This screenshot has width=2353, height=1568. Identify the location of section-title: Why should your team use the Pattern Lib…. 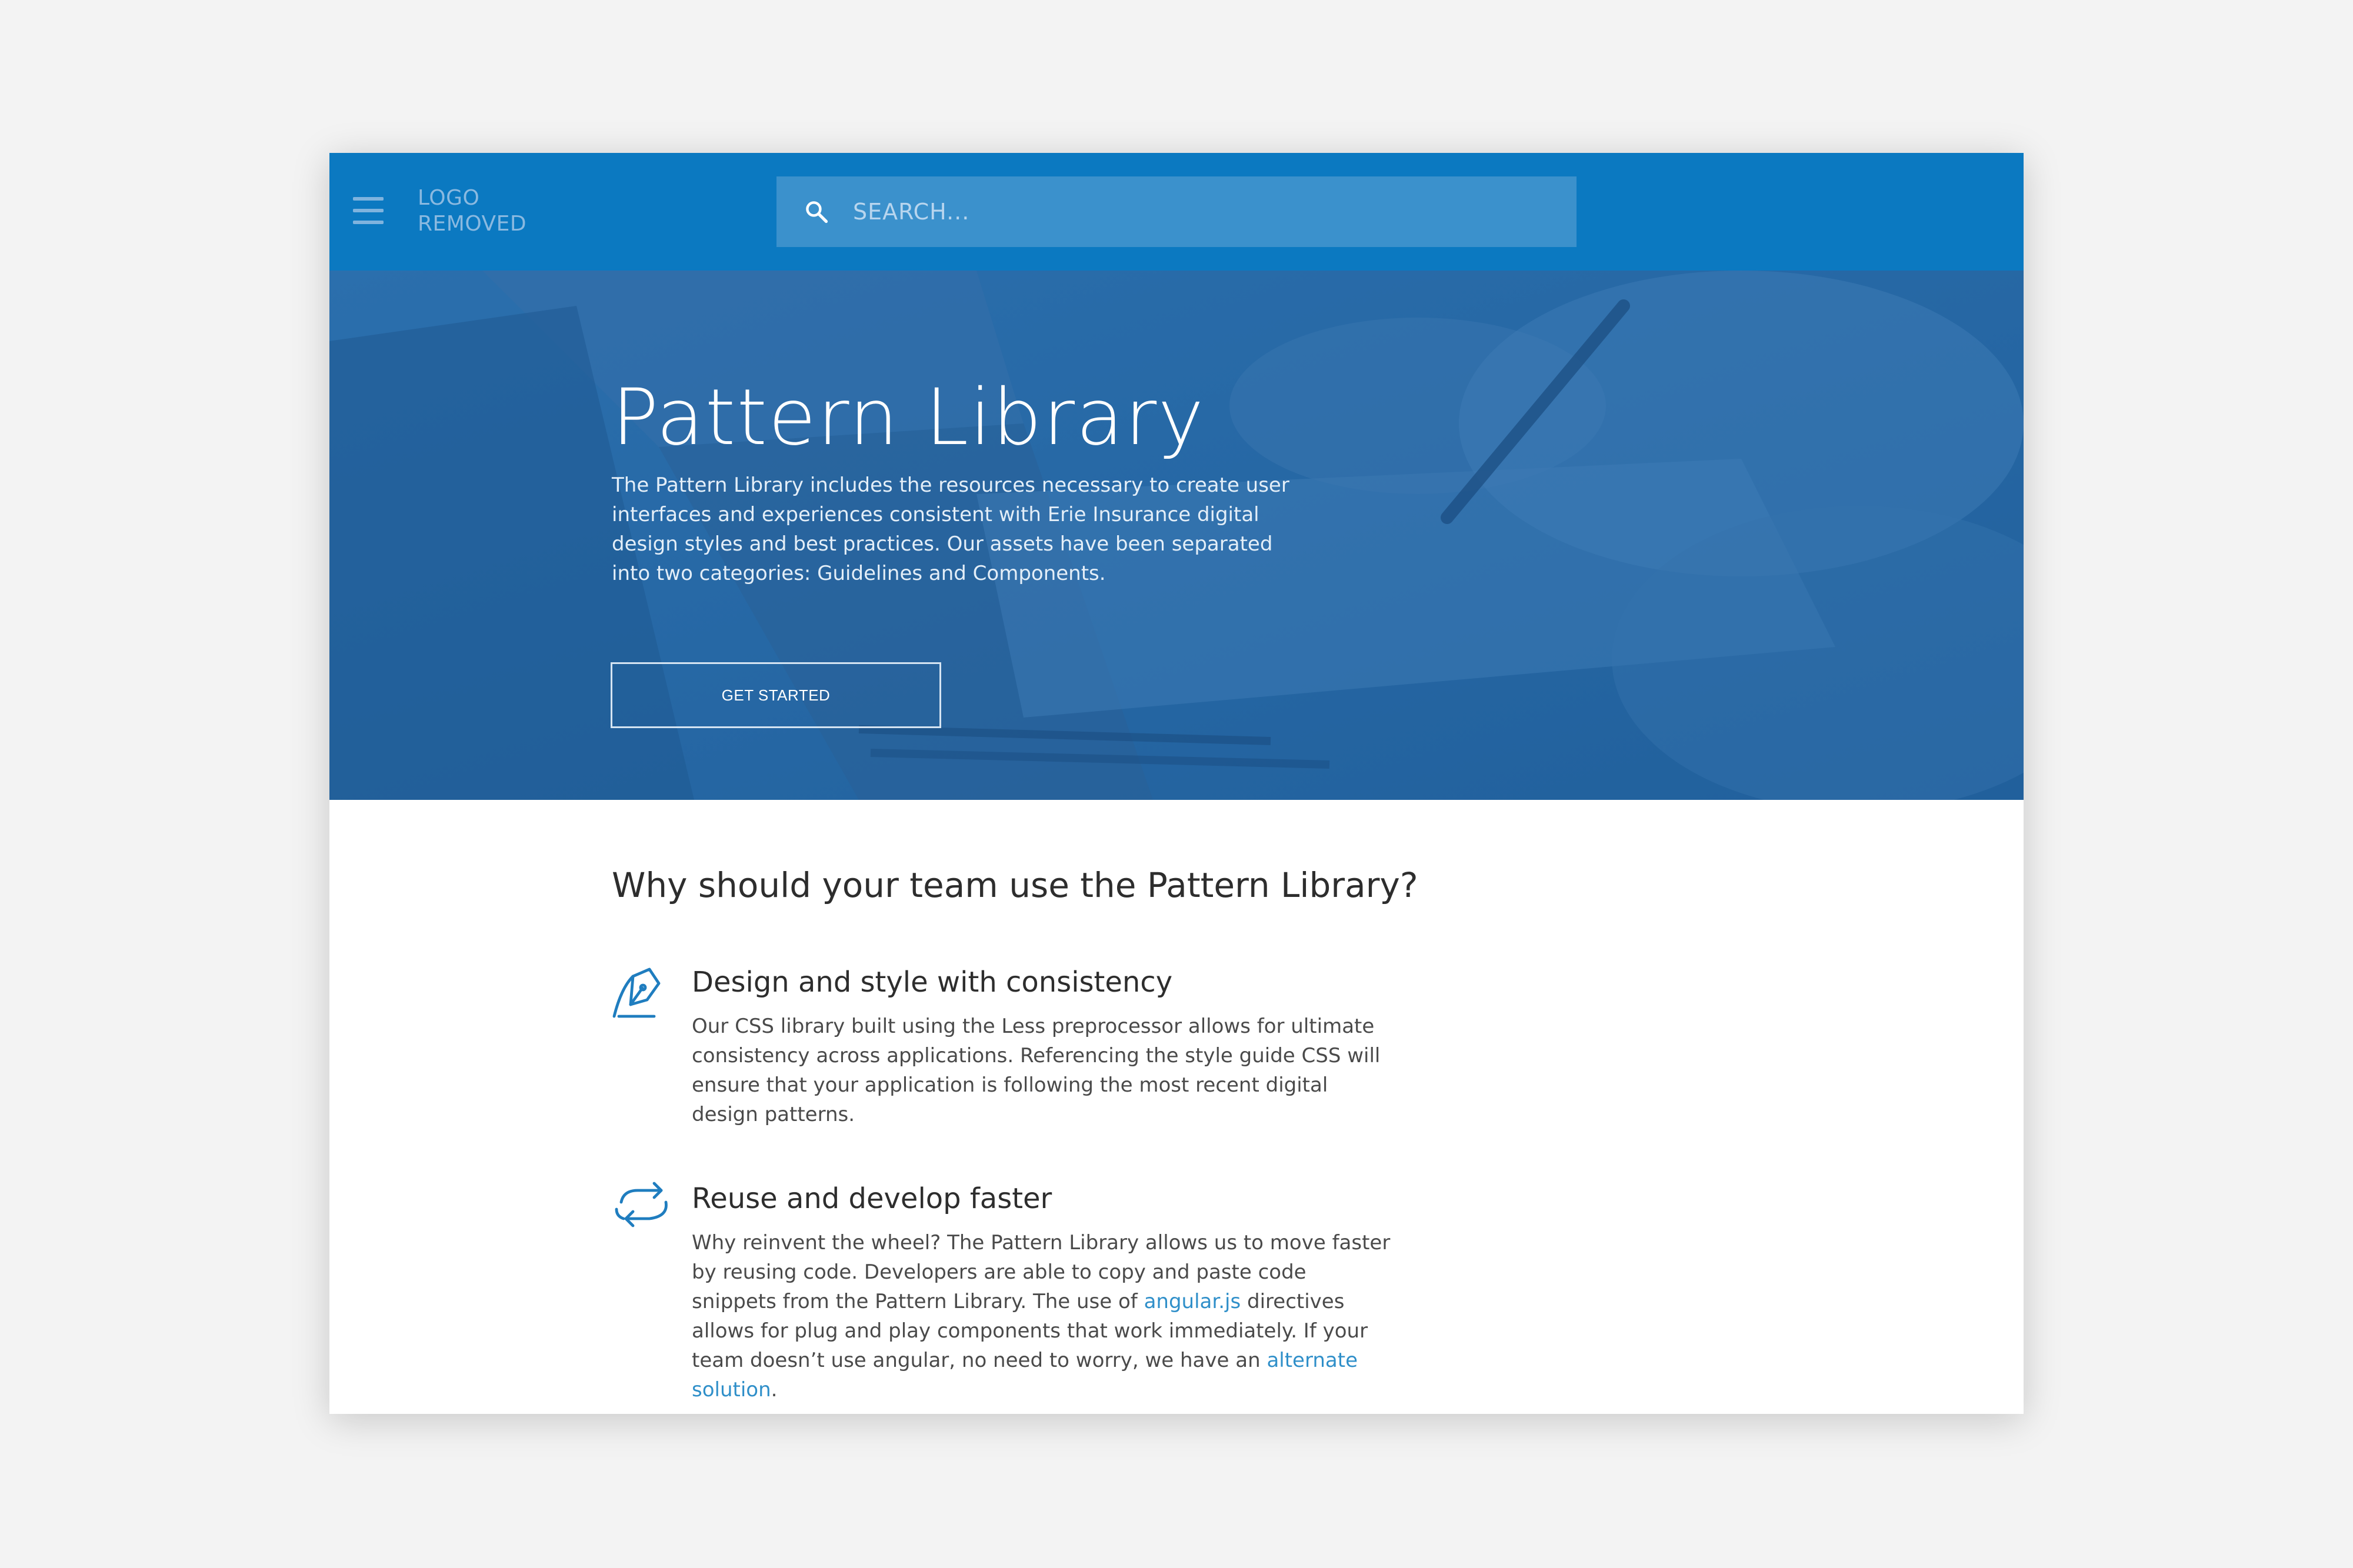
(1015, 885).